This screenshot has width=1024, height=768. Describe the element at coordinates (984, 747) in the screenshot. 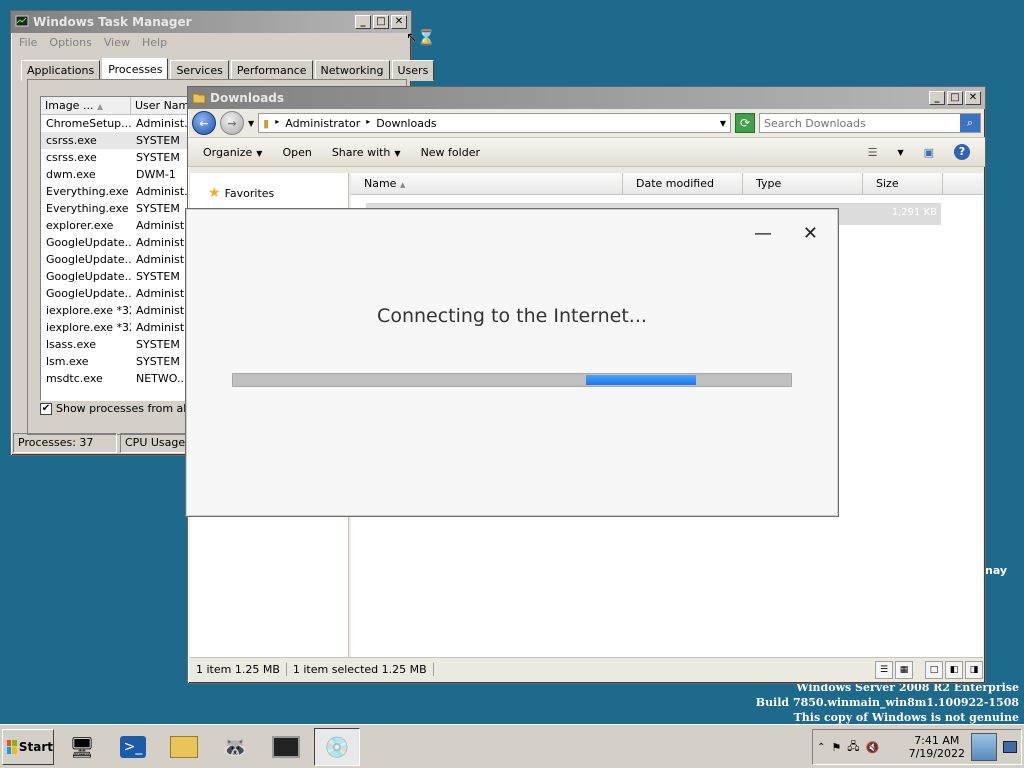

I see `user-avatar-icon` at that location.